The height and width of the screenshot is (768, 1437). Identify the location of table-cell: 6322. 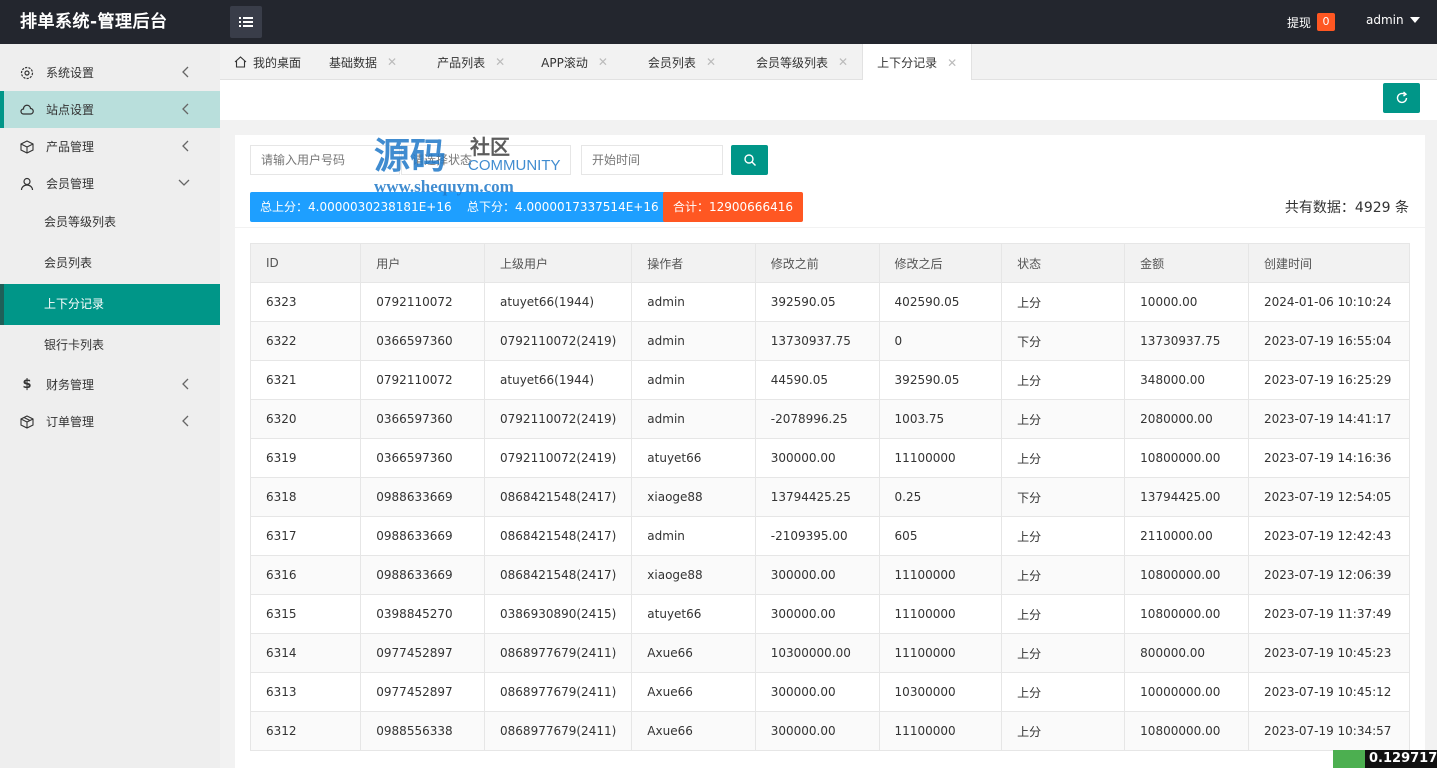
(305, 341).